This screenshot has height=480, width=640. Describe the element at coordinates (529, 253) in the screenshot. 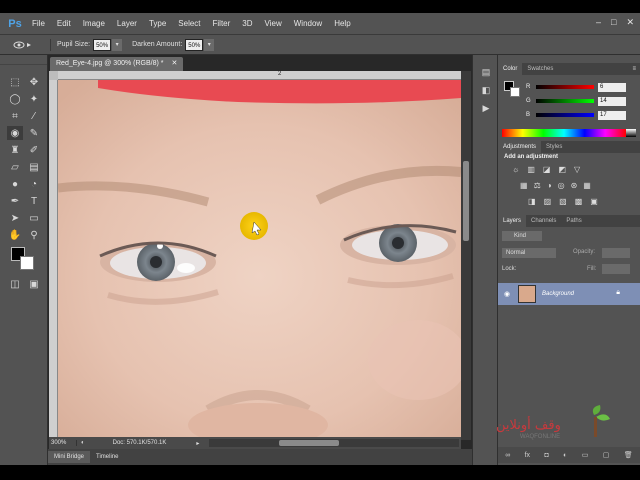

I see `blend-mode-select: Normal` at that location.